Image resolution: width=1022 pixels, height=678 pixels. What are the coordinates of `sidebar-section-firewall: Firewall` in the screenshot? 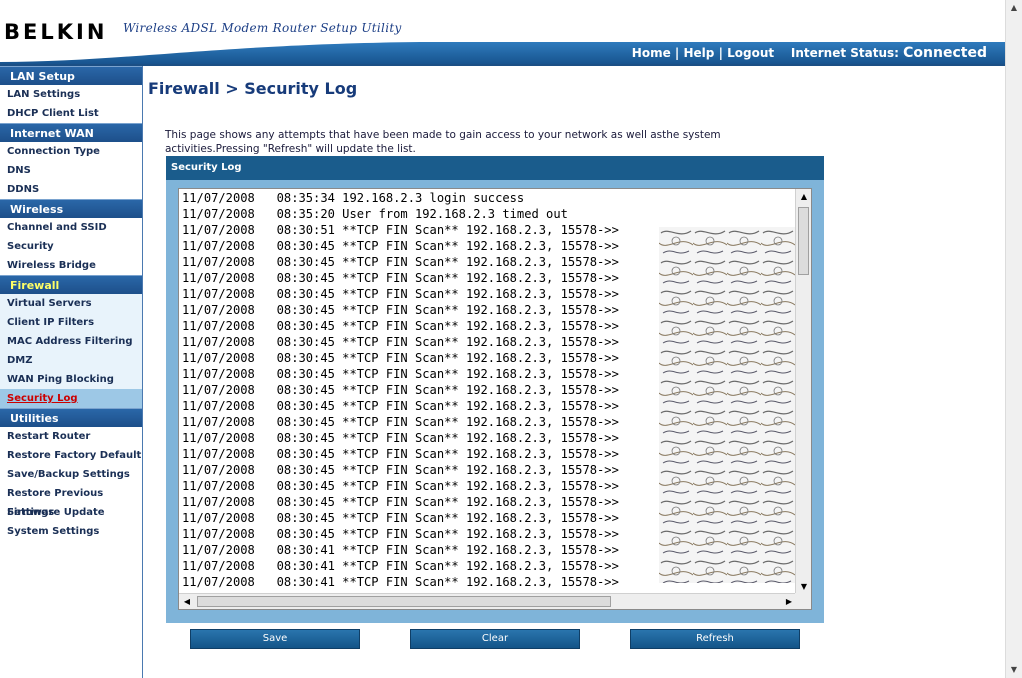 It's located at (71, 284).